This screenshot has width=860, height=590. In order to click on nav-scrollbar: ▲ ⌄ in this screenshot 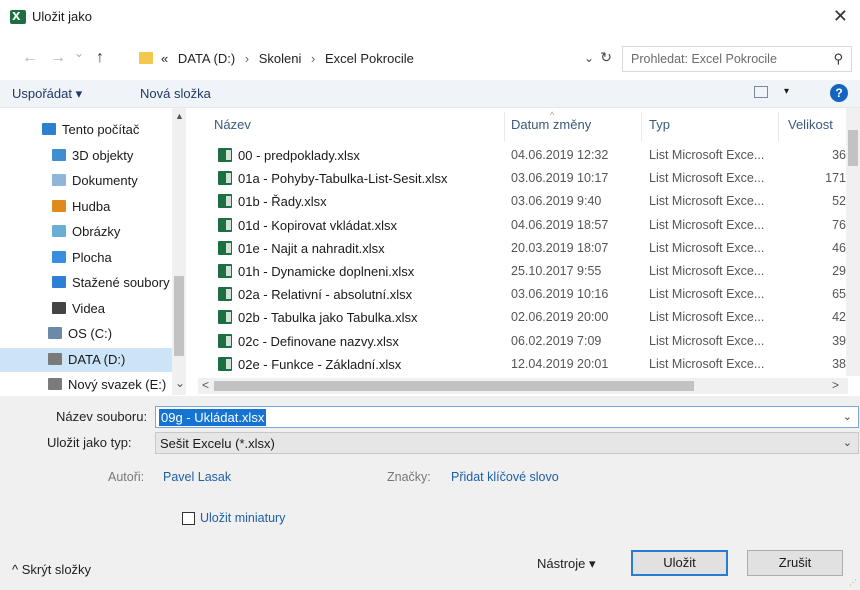, I will do `click(179, 251)`.